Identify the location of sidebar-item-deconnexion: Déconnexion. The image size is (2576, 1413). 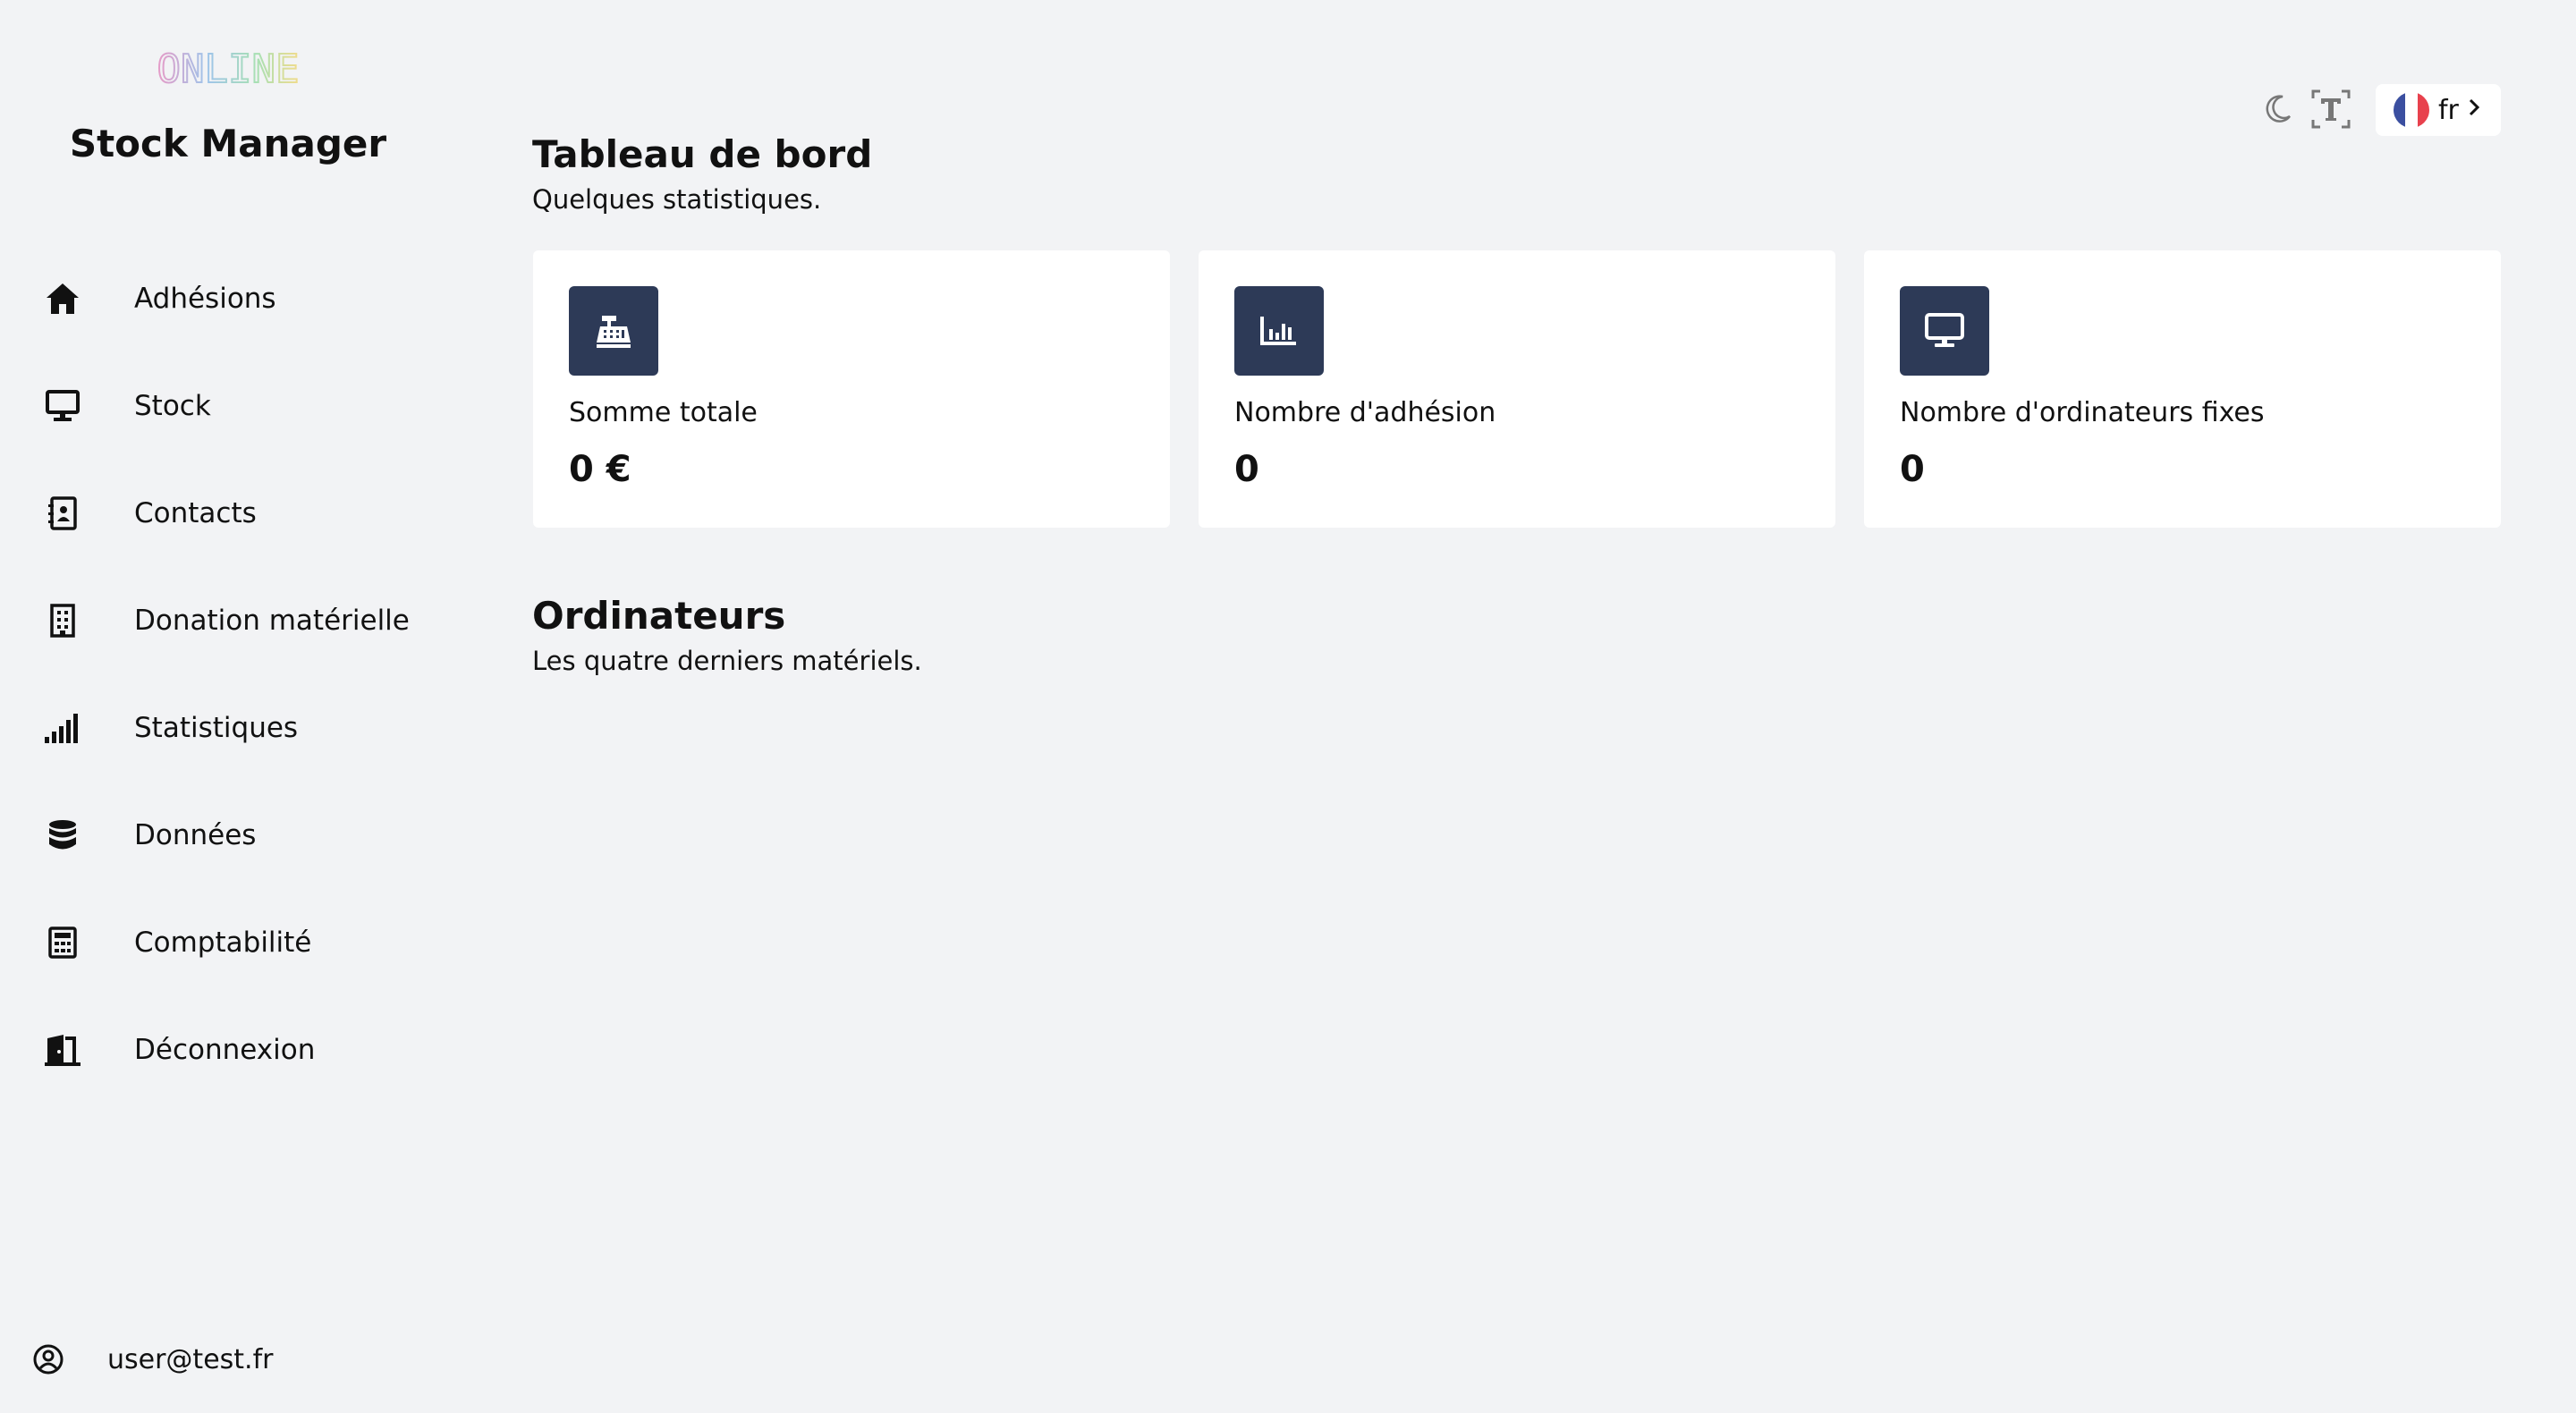
(175, 1050).